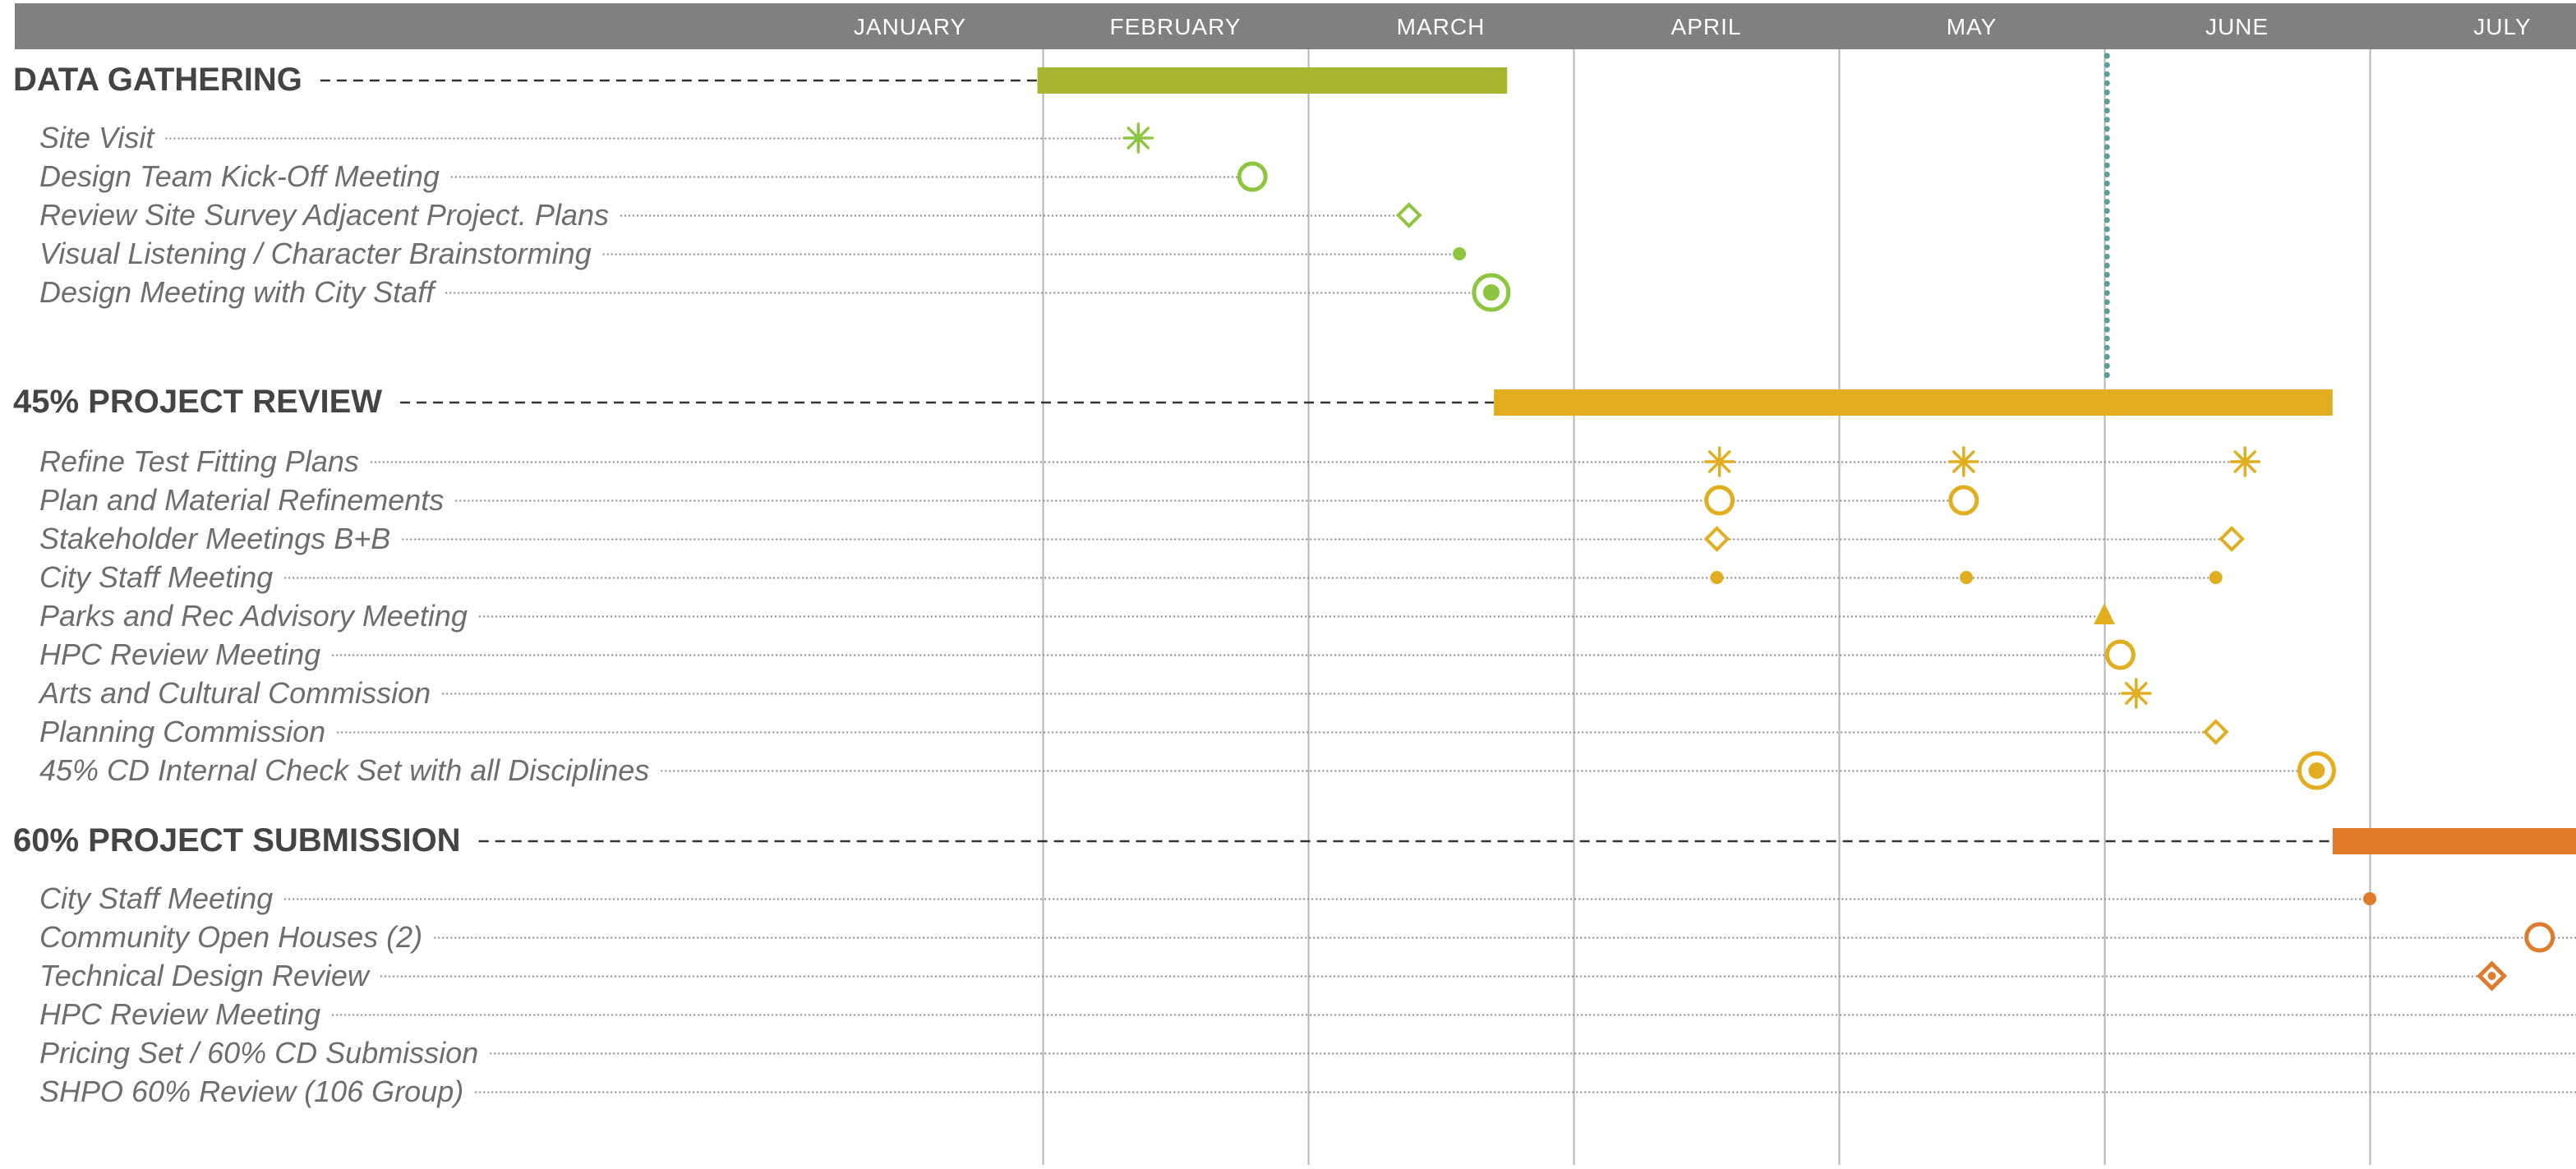 This screenshot has width=2576, height=1169. Describe the element at coordinates (1087, 654) in the screenshot. I see `task-row: HPC Review Meeting` at that location.